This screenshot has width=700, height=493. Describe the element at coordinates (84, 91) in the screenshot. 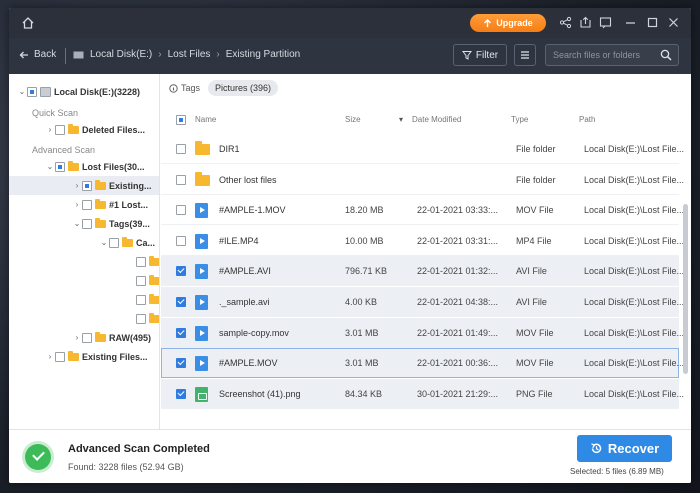

I see `tree-item-drive: ⌄ Local Disk(E:)(3228)` at that location.